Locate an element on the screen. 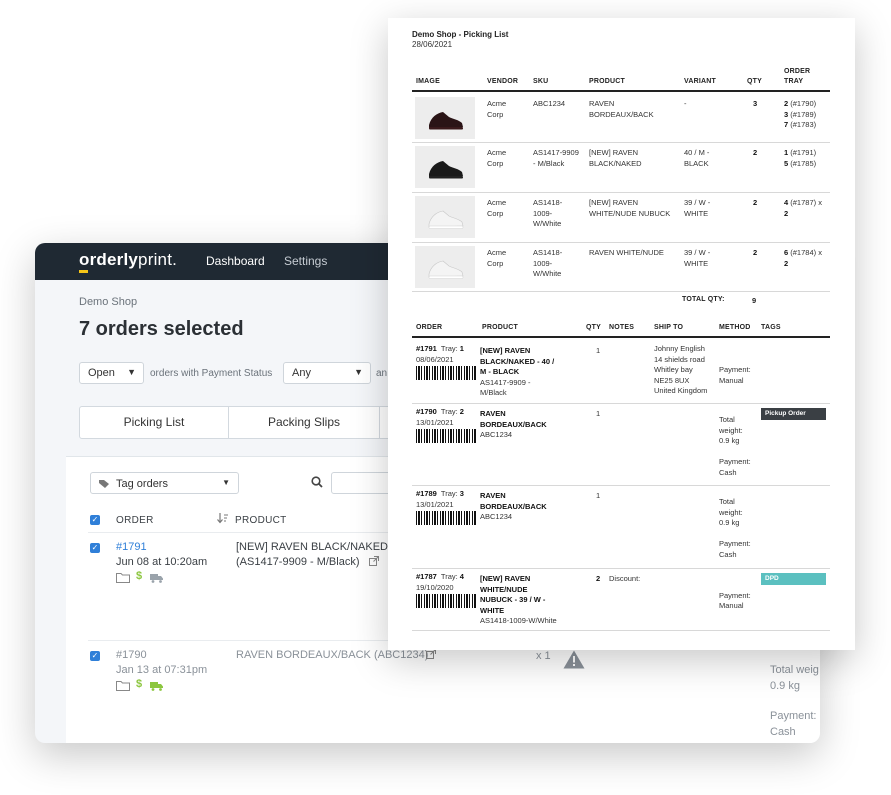  document-tabs: Picking List Packing Slips is located at coordinates (240, 422).